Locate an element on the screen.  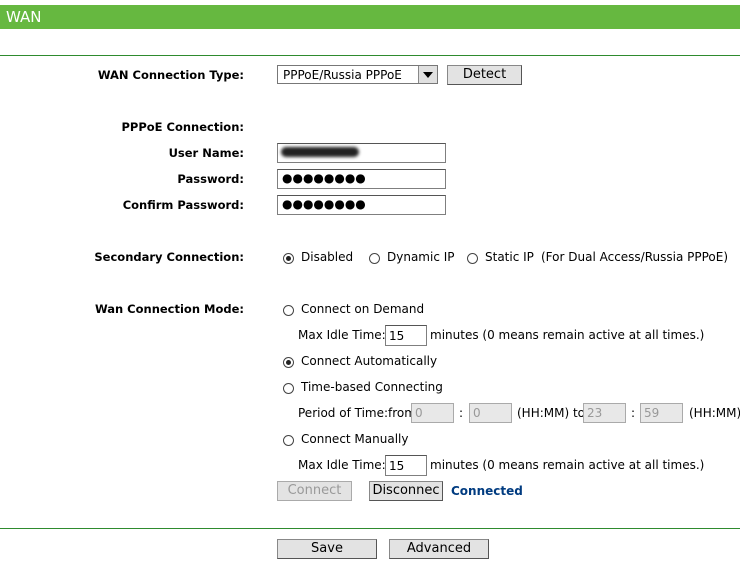
detect-button: Detect is located at coordinates (484, 75).